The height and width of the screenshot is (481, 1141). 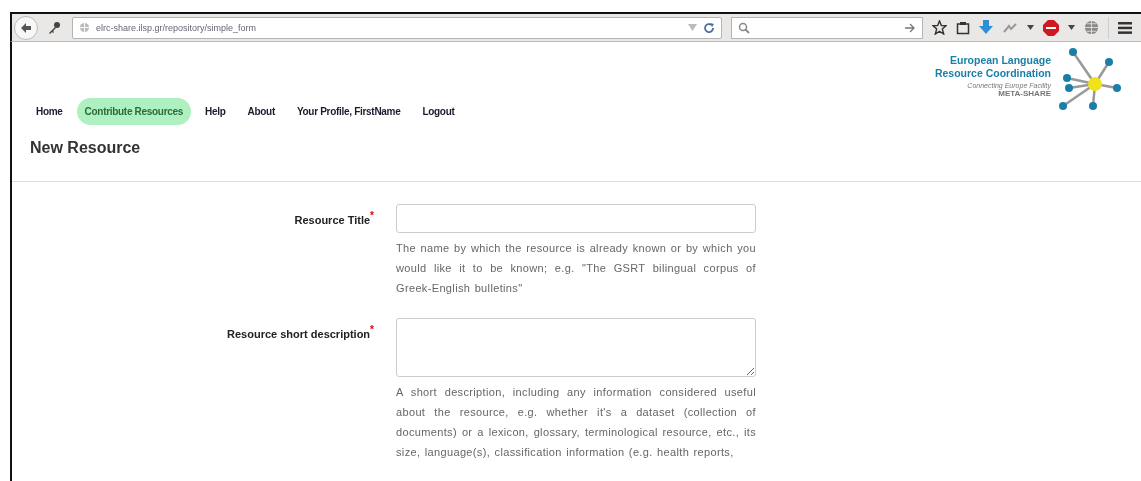 What do you see at coordinates (963, 27) in the screenshot?
I see `clipboard-icon` at bounding box center [963, 27].